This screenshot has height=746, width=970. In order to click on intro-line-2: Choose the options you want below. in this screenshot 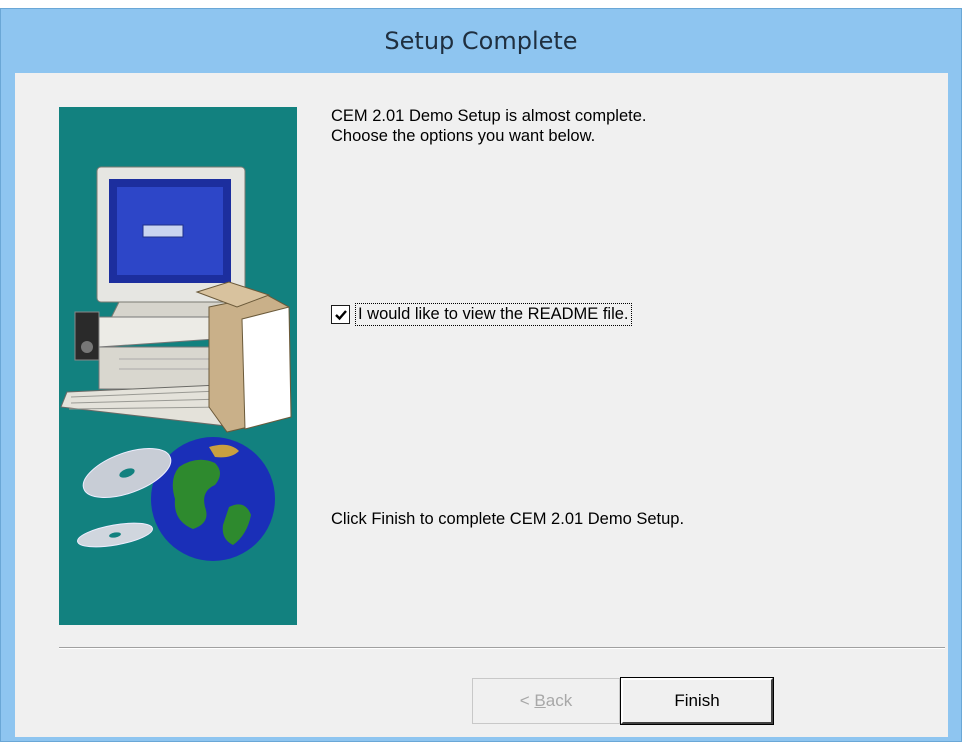, I will do `click(463, 136)`.